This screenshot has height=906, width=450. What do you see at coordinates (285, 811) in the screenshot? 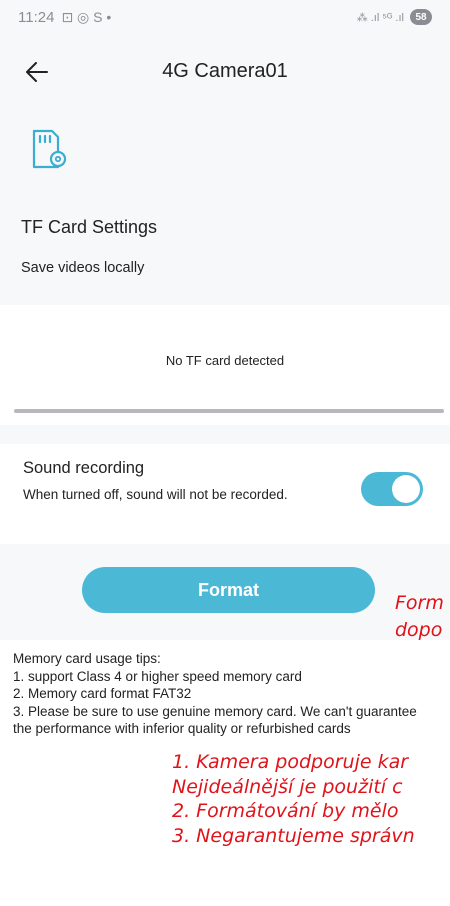
I see `tips-annotation-line: 2. Formátování by mělo` at bounding box center [285, 811].